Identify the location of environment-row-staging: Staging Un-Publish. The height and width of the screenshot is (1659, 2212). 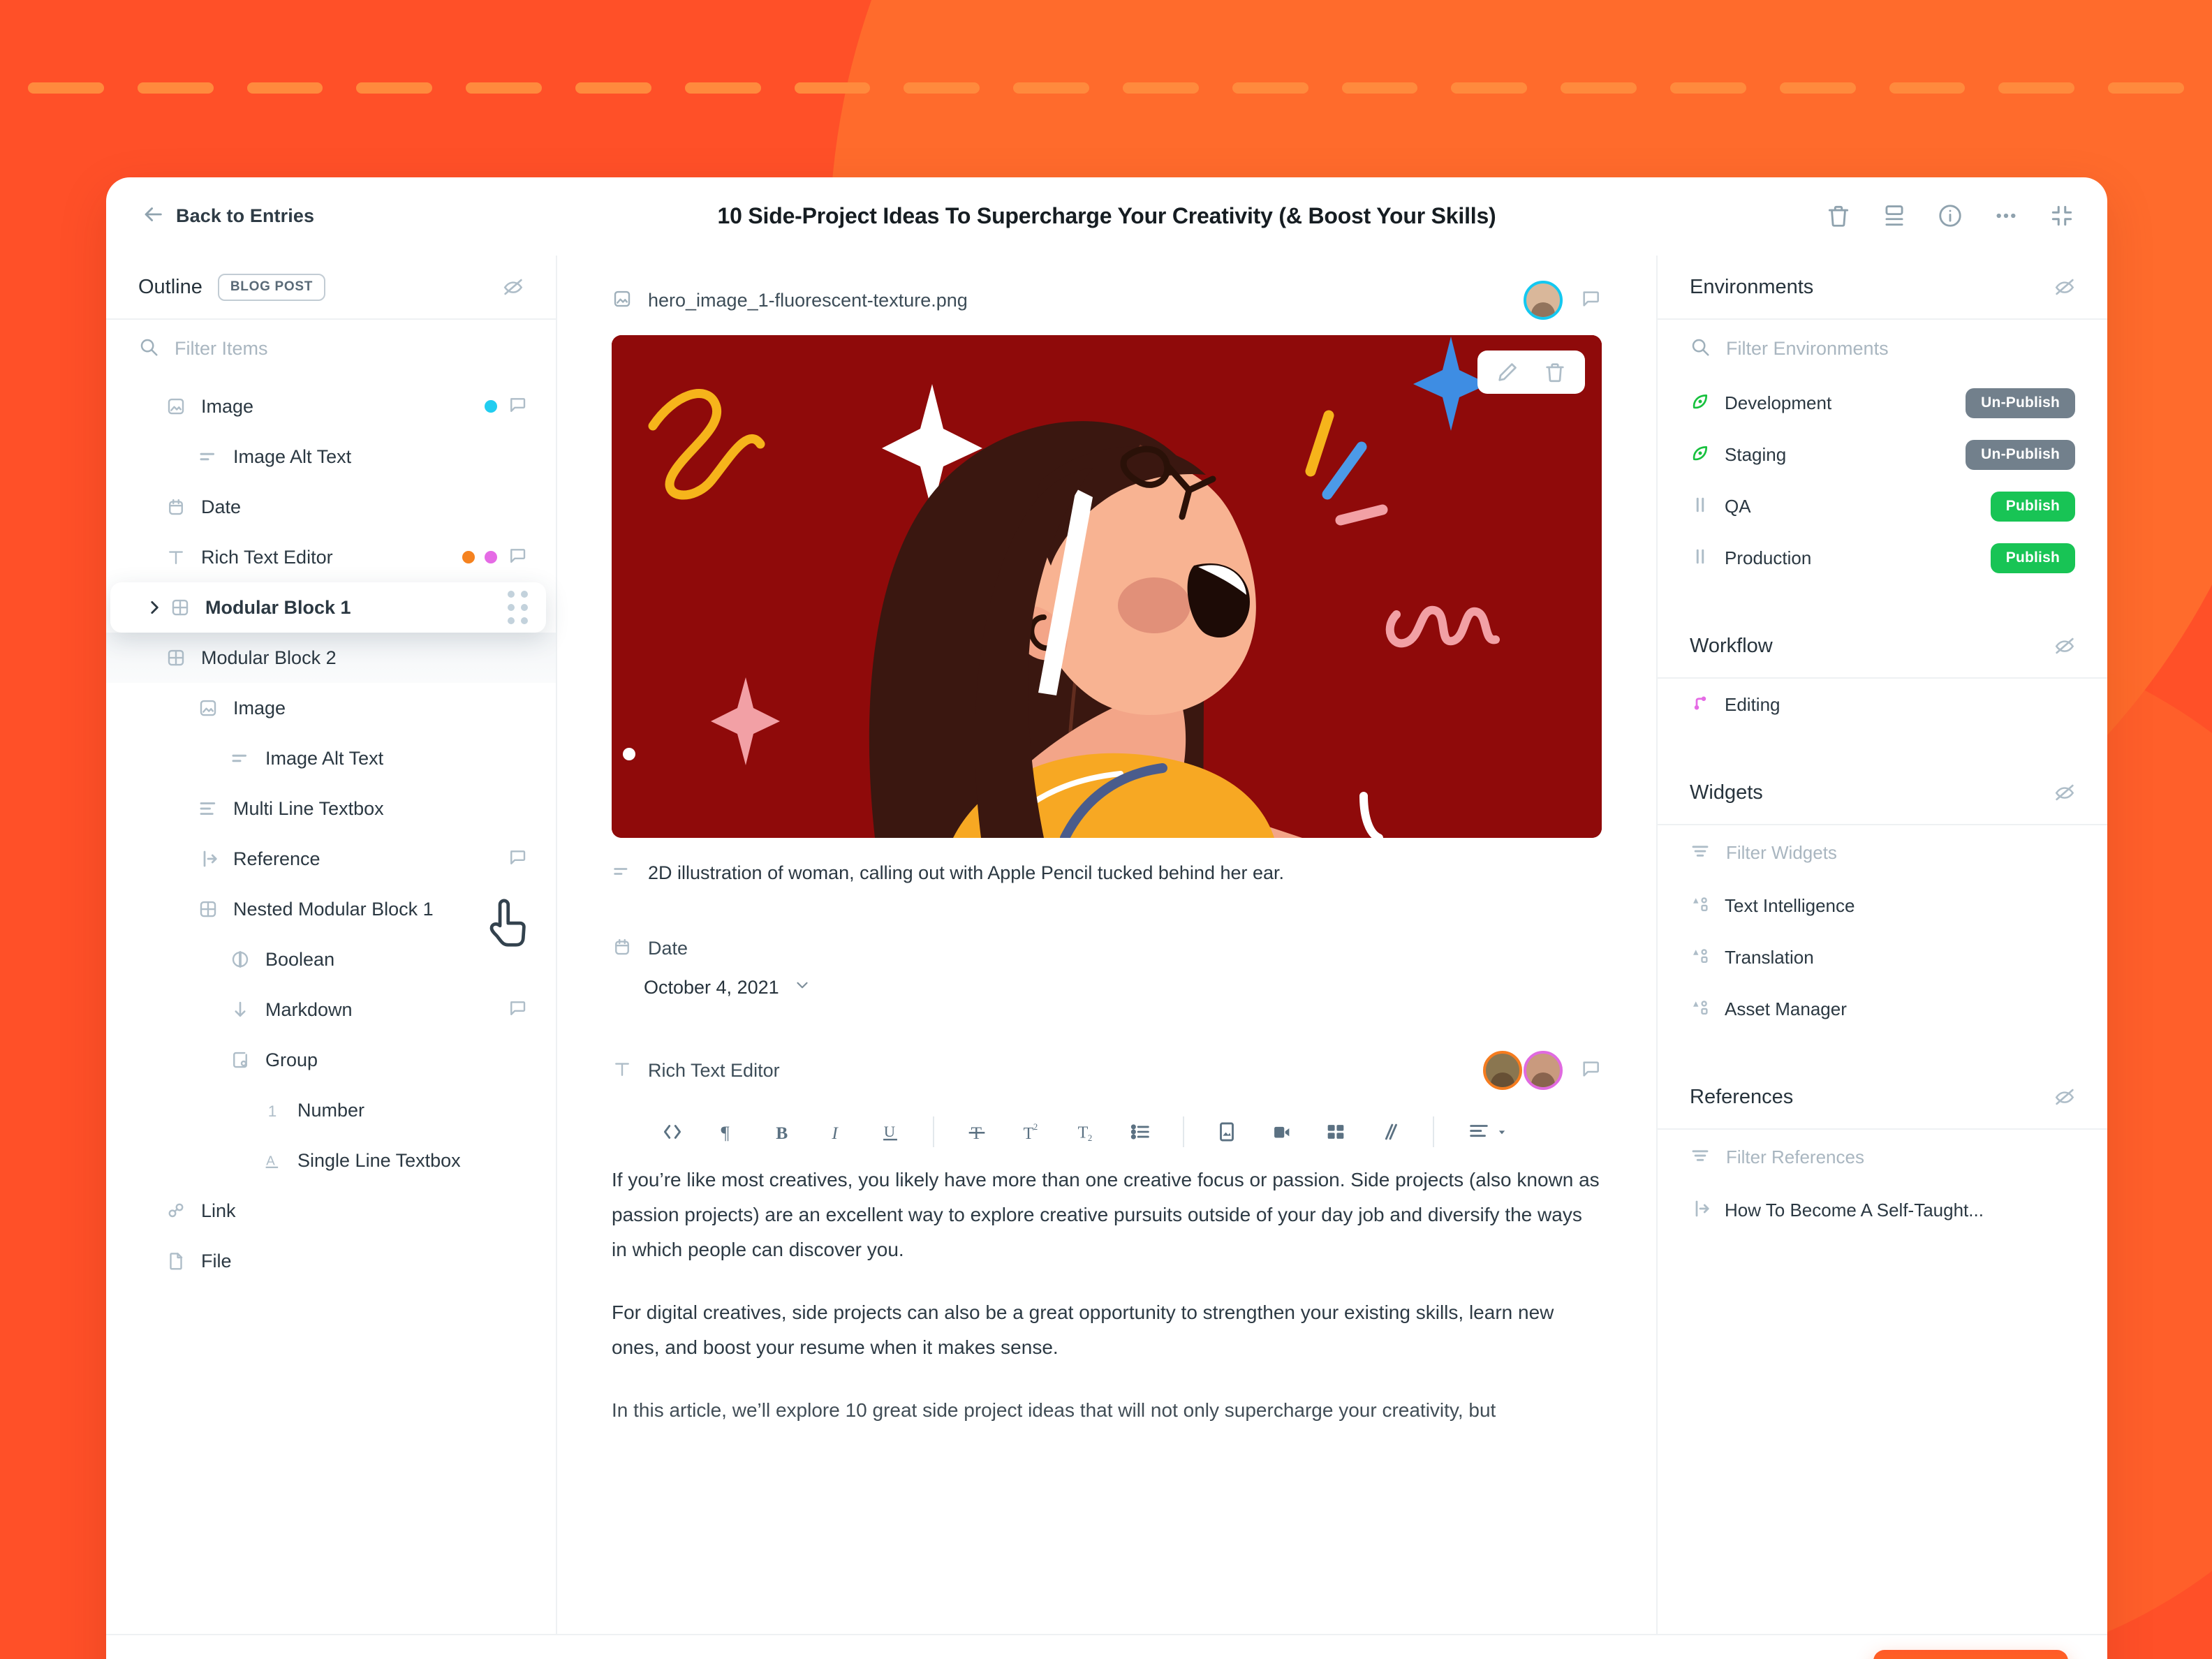
(1882, 454).